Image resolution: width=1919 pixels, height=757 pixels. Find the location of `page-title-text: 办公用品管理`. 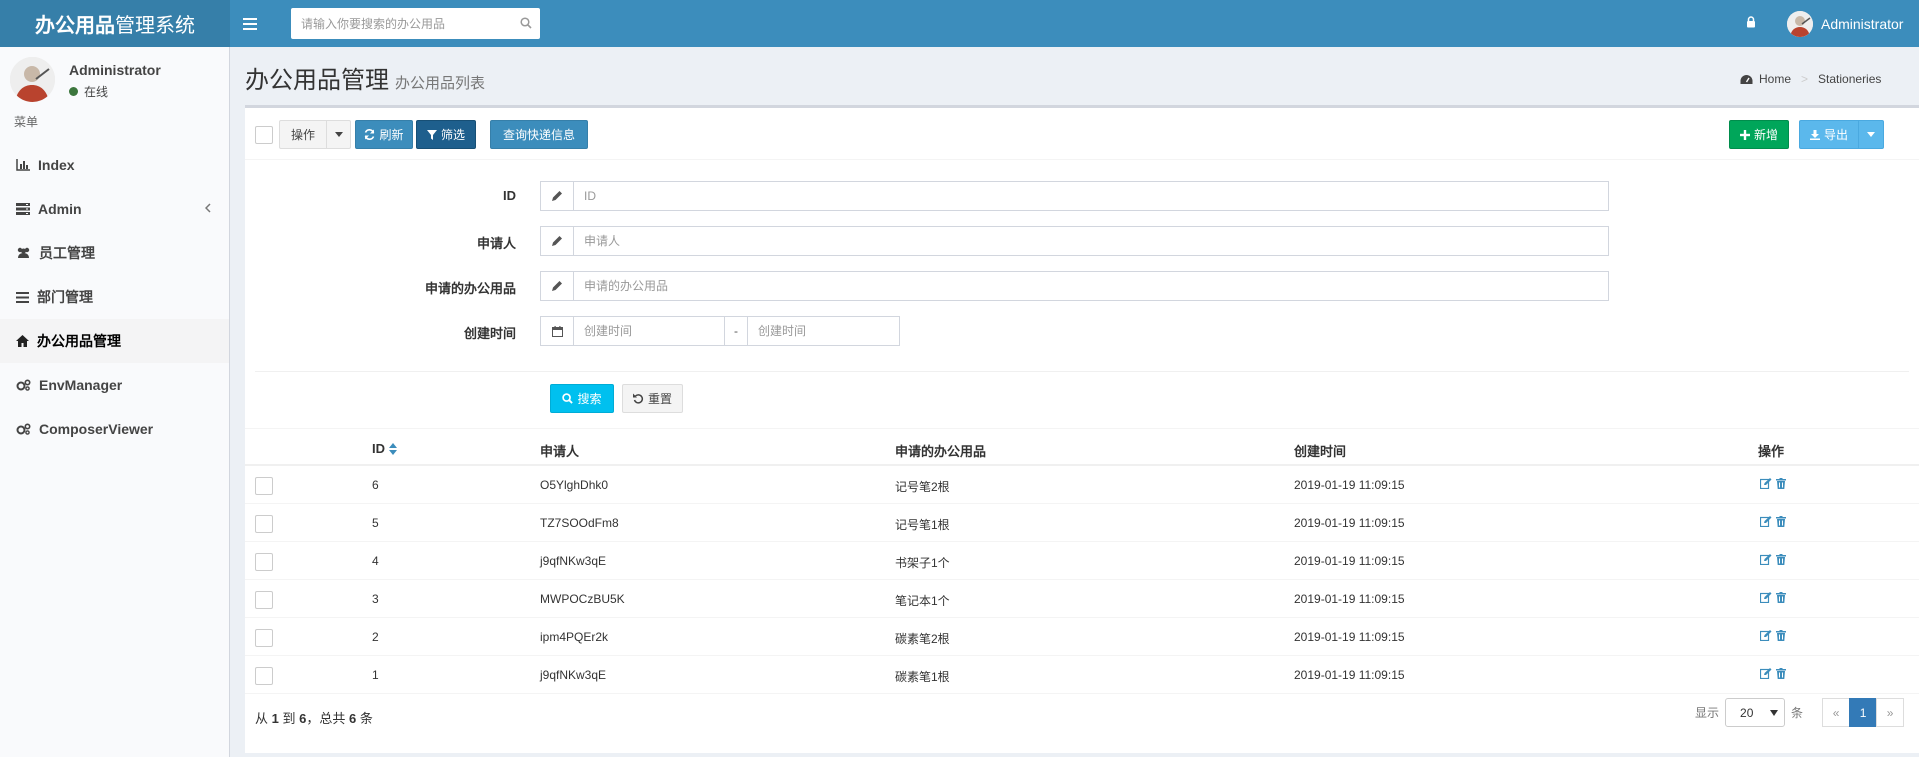

page-title-text: 办公用品管理 is located at coordinates (317, 80).